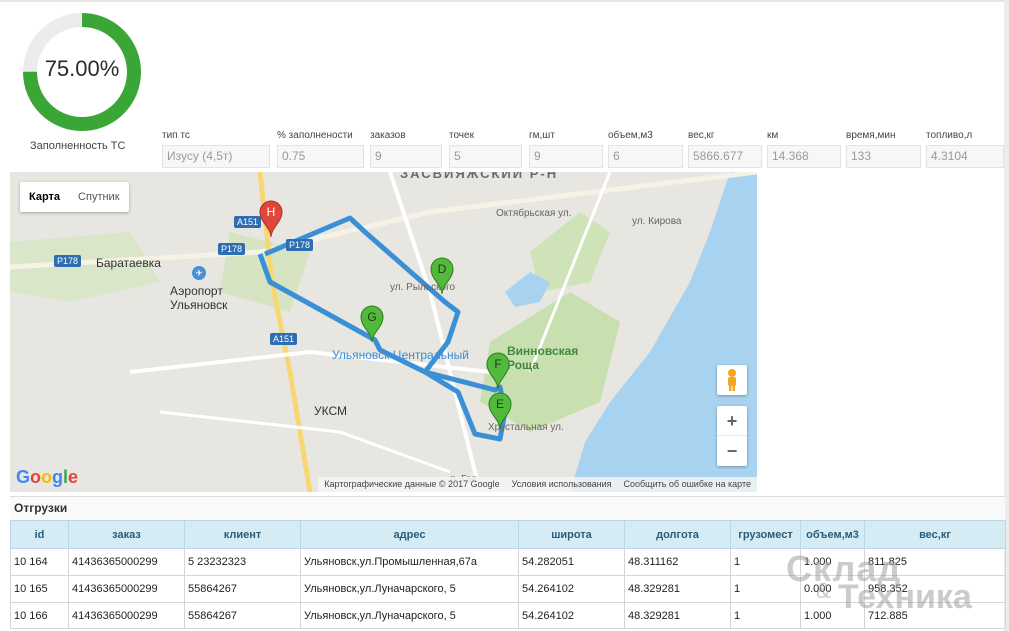 The height and width of the screenshot is (631, 1009). What do you see at coordinates (949, 135) in the screenshot?
I see `stat-label: топливо,л` at bounding box center [949, 135].